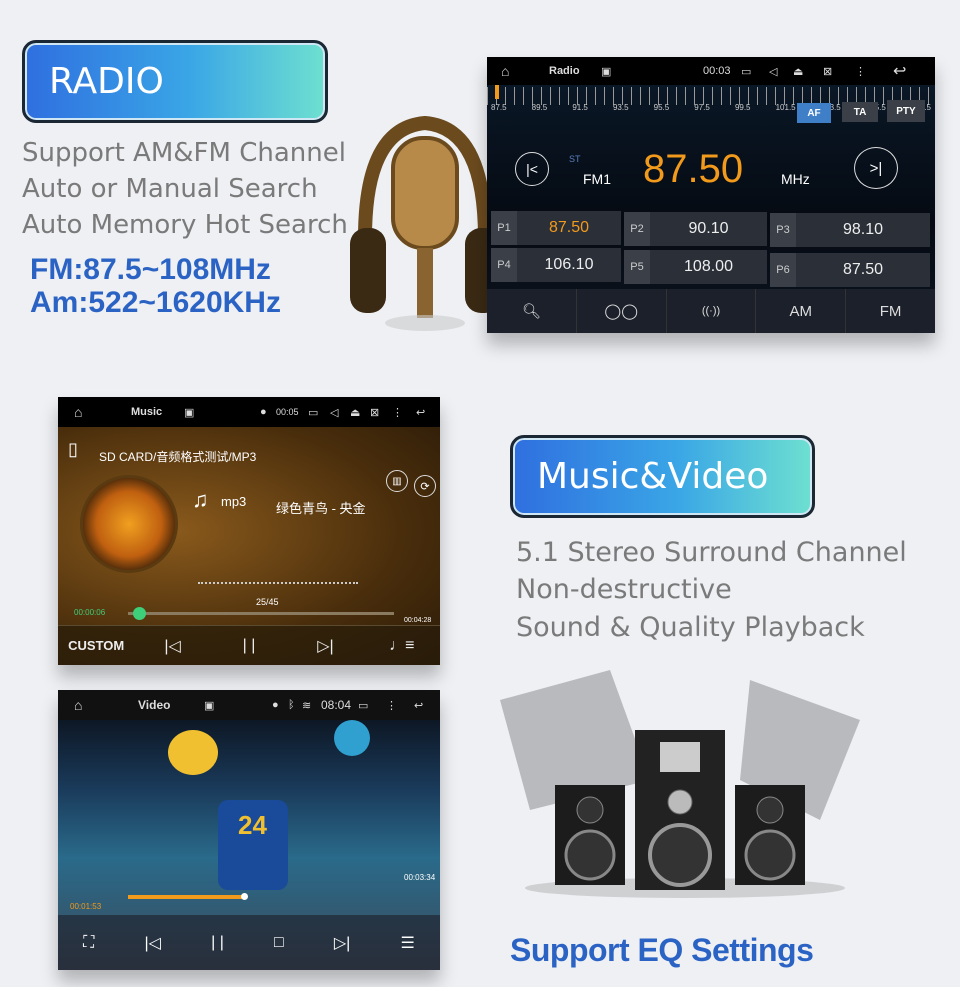 This screenshot has height=987, width=960. I want to click on preset-4: P4 106.10, so click(556, 265).